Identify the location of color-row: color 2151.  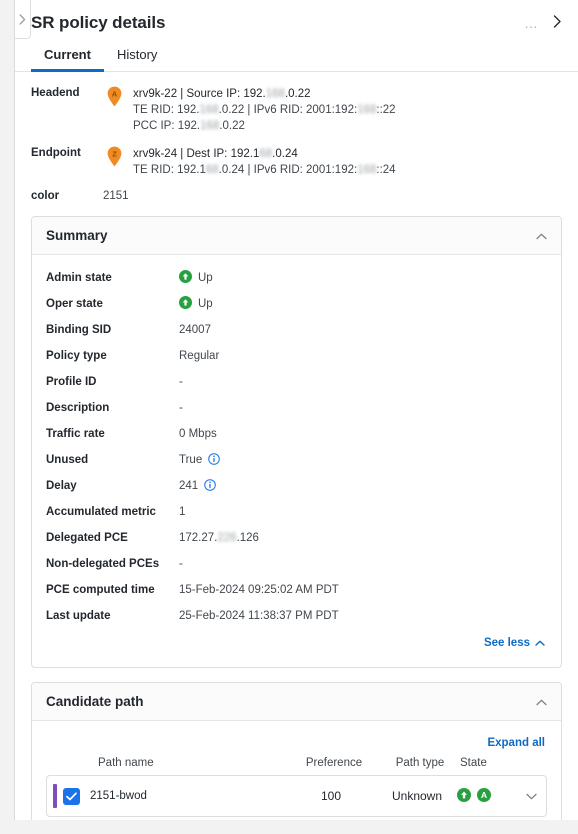
(296, 196).